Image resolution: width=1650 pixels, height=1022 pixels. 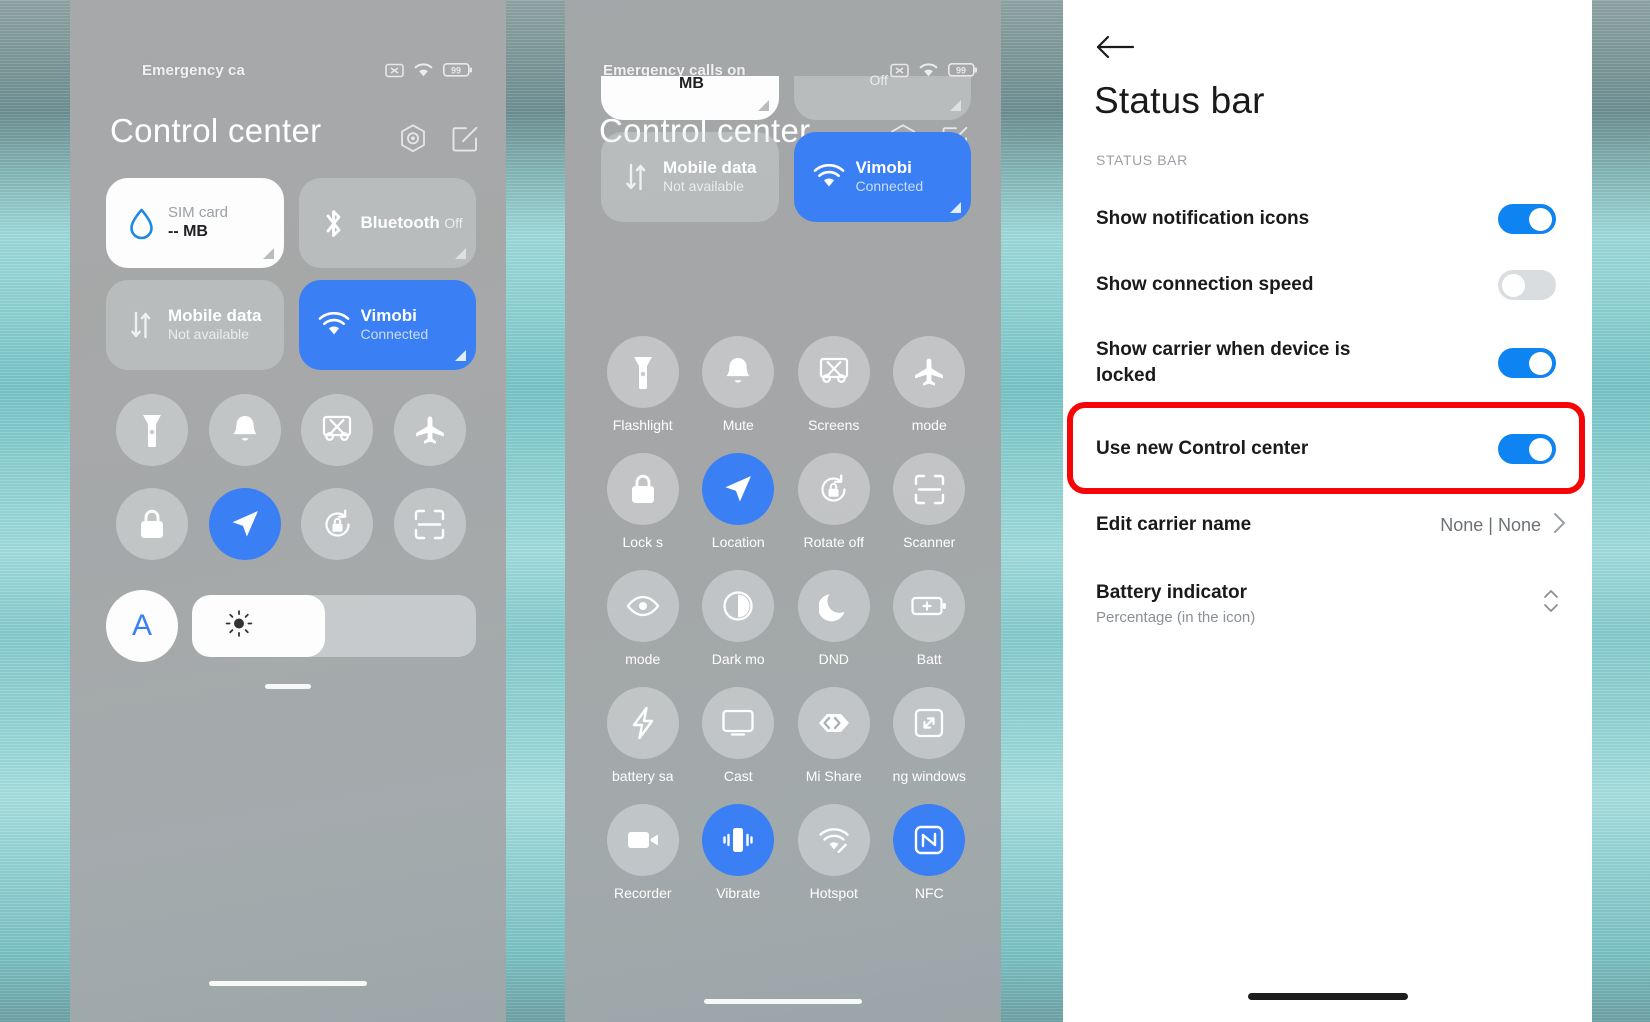 What do you see at coordinates (930, 852) in the screenshot?
I see `tile-nfc: NFC` at bounding box center [930, 852].